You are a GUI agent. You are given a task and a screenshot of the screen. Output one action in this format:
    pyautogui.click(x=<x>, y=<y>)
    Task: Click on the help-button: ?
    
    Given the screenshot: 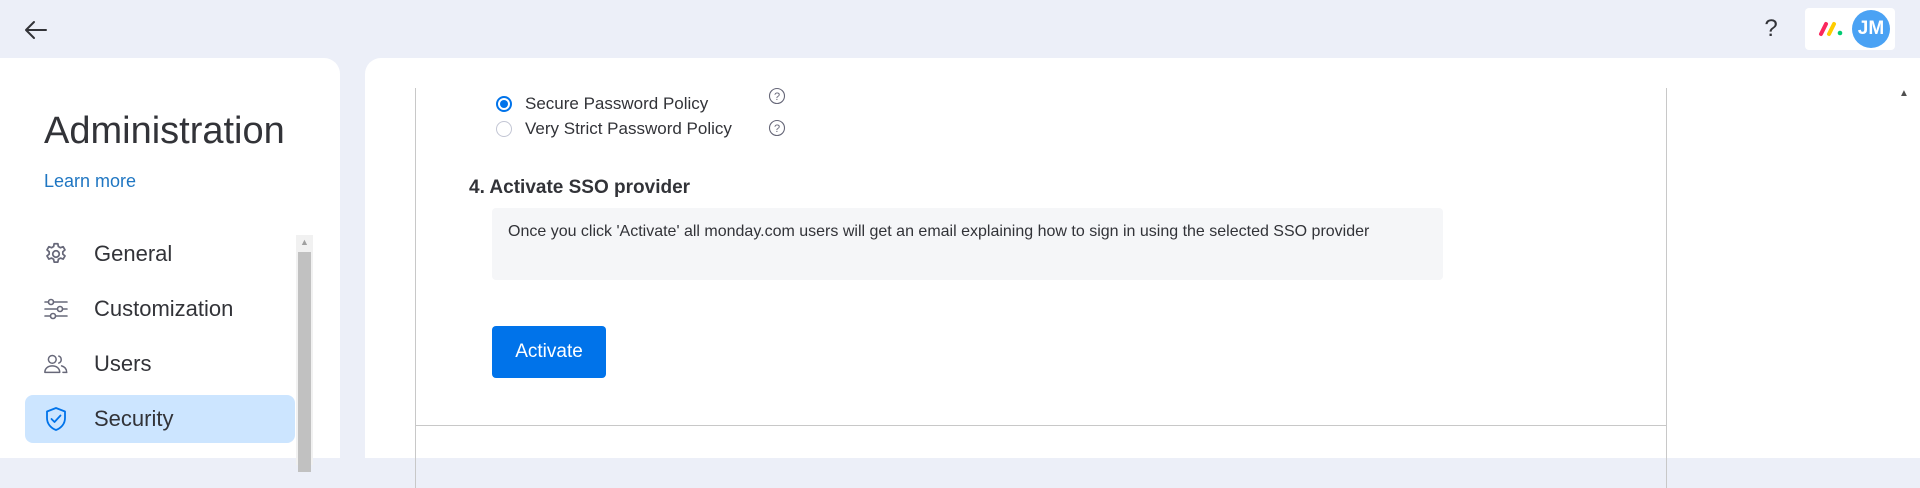 What is the action you would take?
    pyautogui.click(x=1771, y=29)
    